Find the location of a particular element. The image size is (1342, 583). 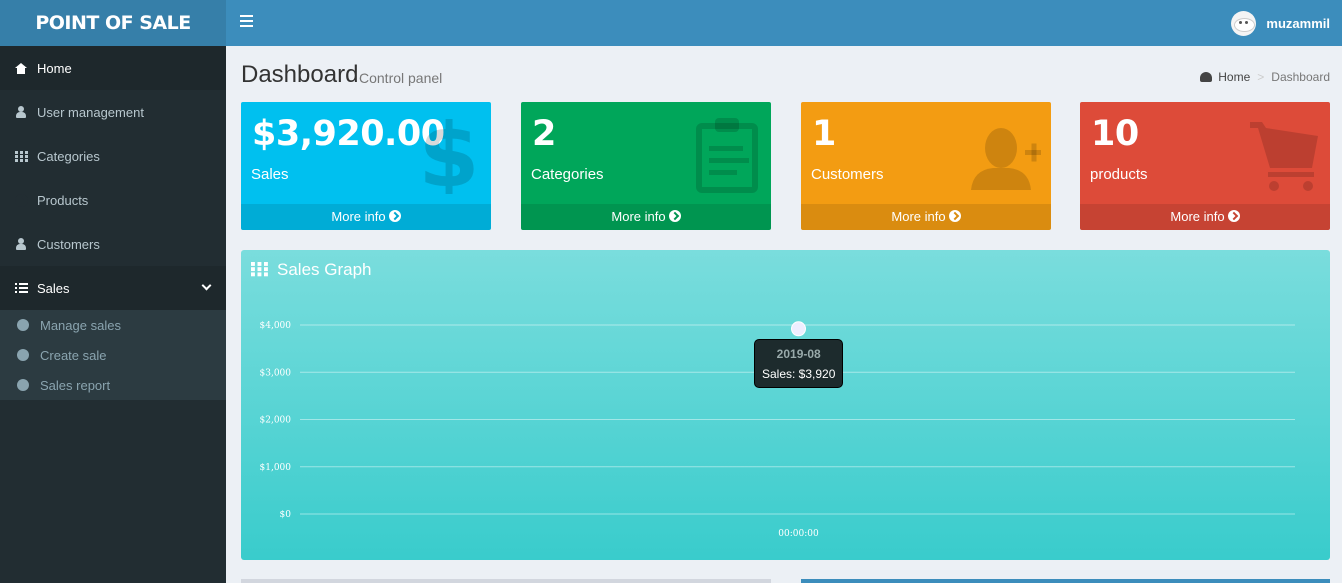

clipboard-icon is located at coordinates (727, 155).